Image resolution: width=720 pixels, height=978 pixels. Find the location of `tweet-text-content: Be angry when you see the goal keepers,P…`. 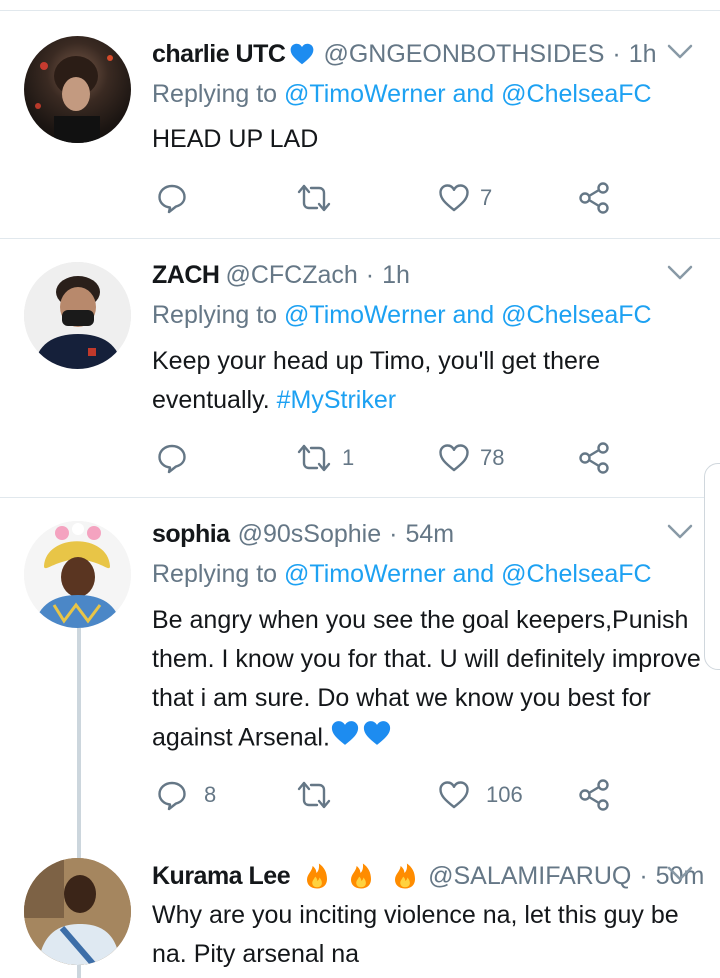

tweet-text-content: Be angry when you see the goal keepers,P… is located at coordinates (426, 679).